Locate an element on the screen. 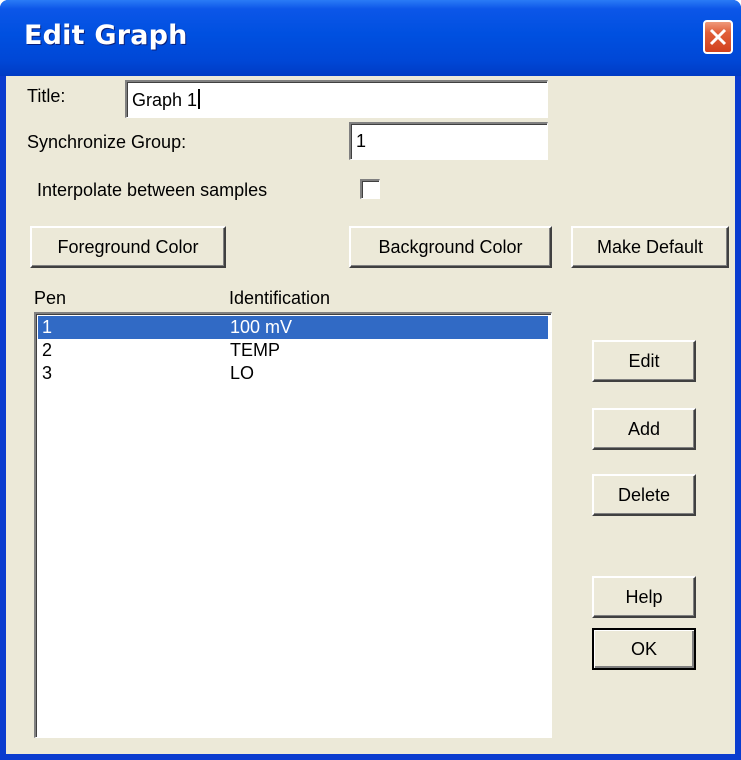  title-input: Graph 1 is located at coordinates (336, 99).